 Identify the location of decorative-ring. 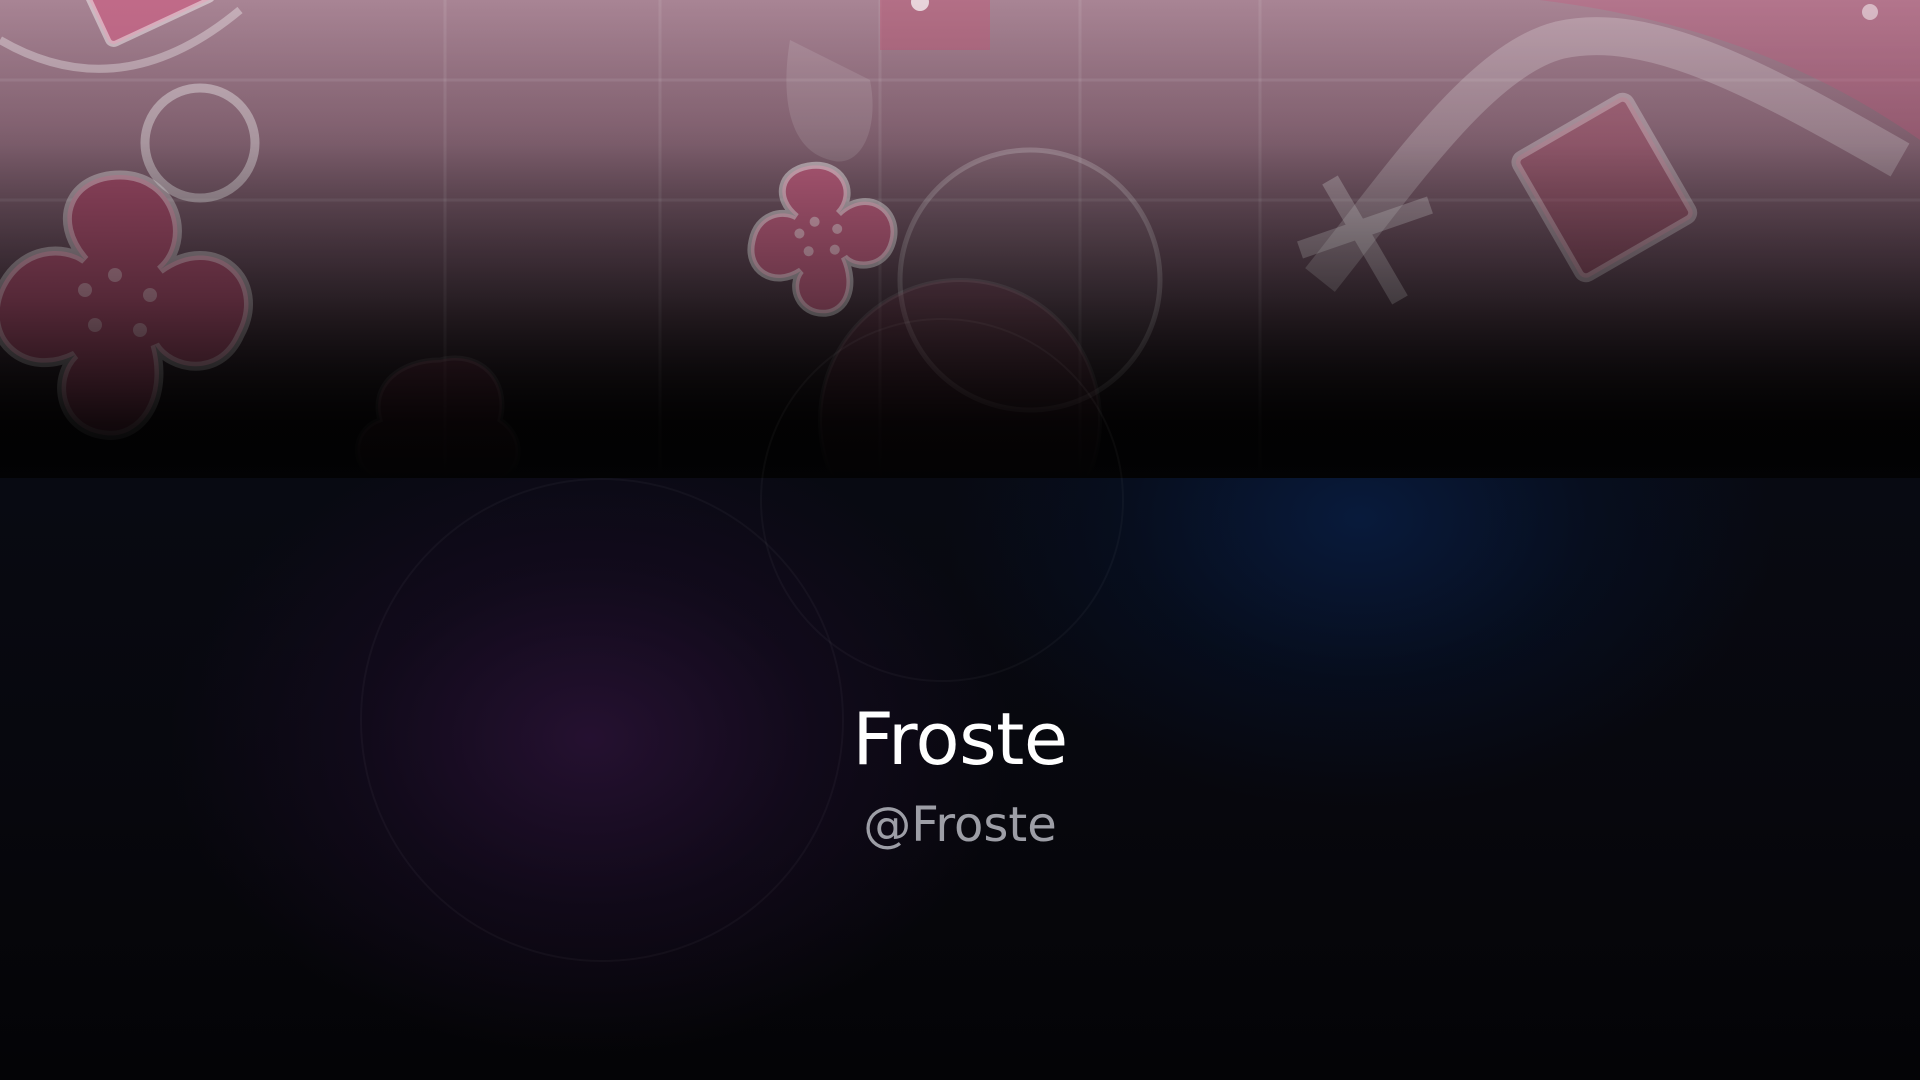
(942, 500).